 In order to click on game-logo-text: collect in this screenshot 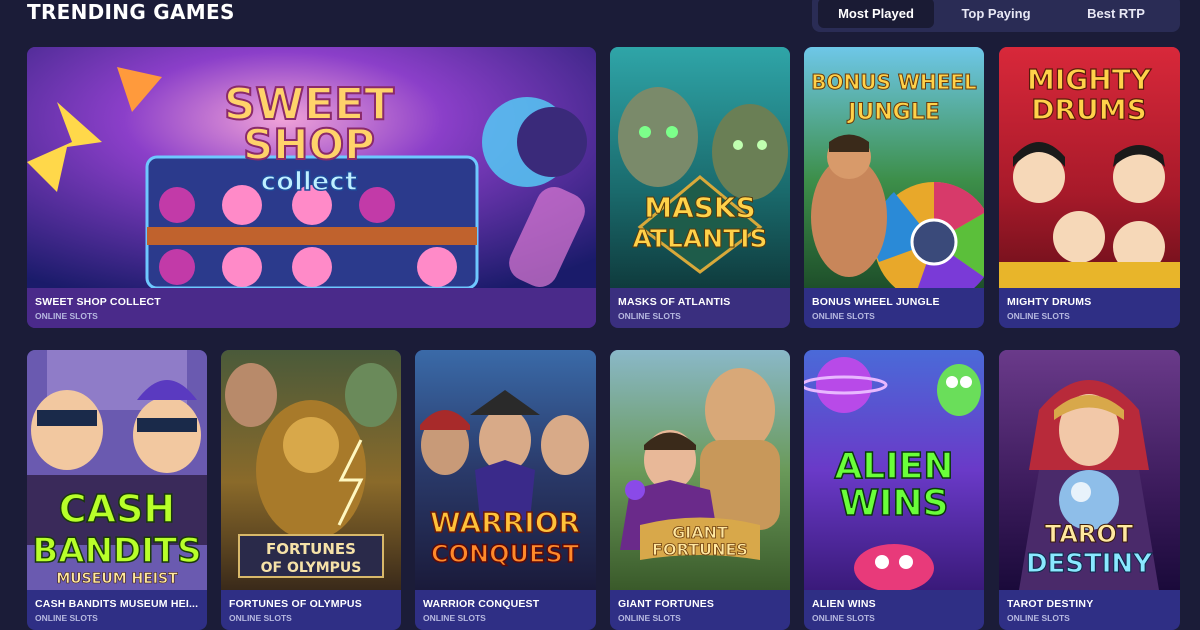, I will do `click(309, 182)`.